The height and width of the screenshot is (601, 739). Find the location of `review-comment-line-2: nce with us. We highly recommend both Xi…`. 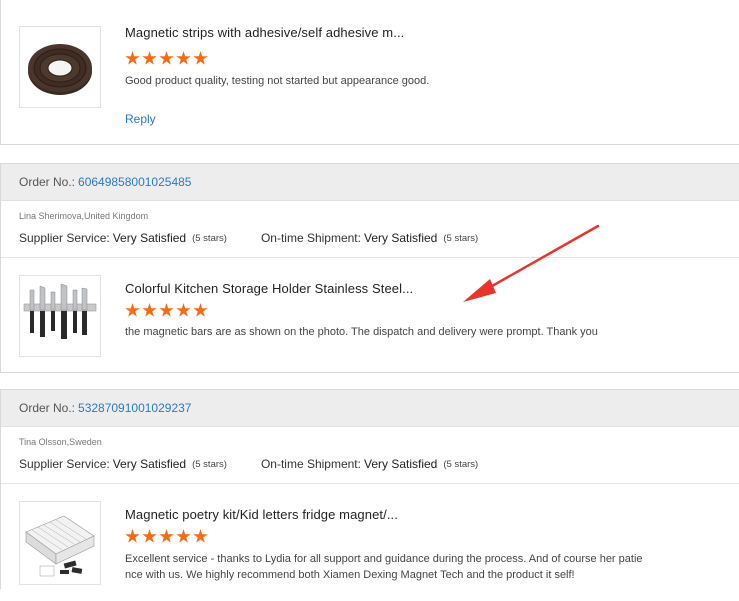

review-comment-line-2: nce with us. We highly recommend both Xi… is located at coordinates (350, 575).